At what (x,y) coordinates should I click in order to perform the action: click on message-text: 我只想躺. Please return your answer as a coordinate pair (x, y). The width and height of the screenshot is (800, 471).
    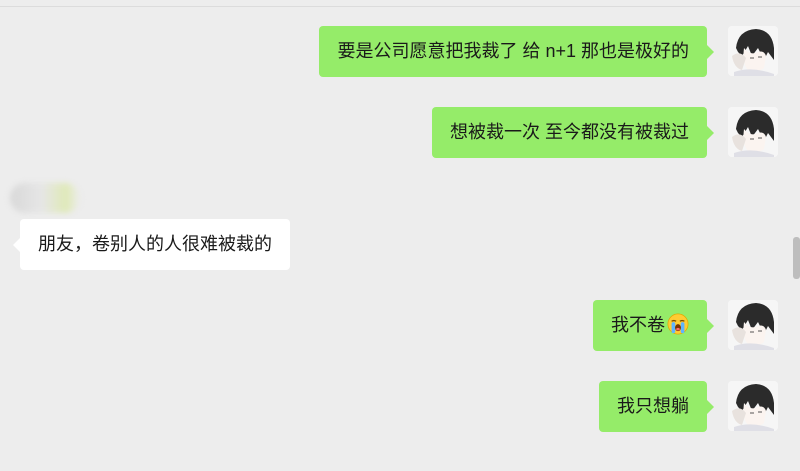
    Looking at the image, I should click on (653, 406).